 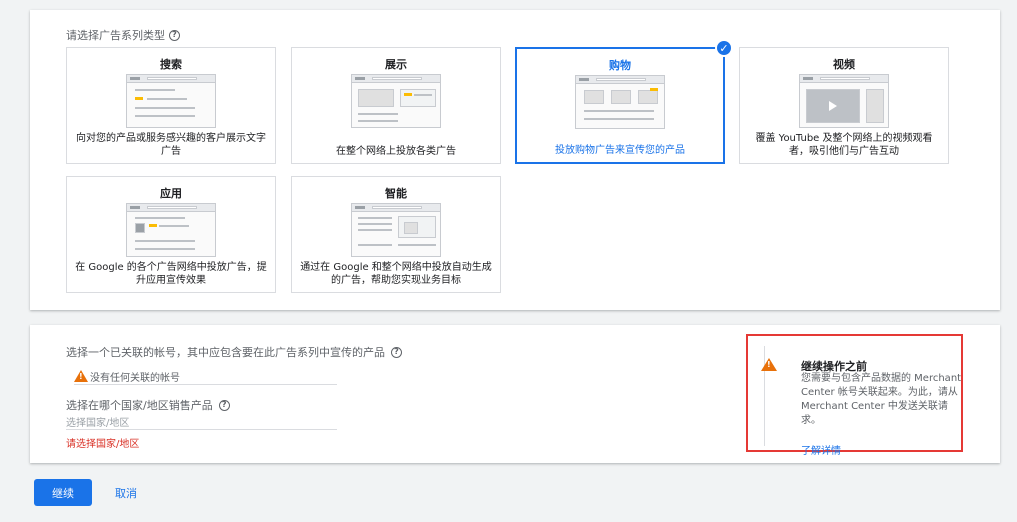 What do you see at coordinates (139, 405) in the screenshot?
I see `country-label: 选择在哪个国家/地区销售产品` at bounding box center [139, 405].